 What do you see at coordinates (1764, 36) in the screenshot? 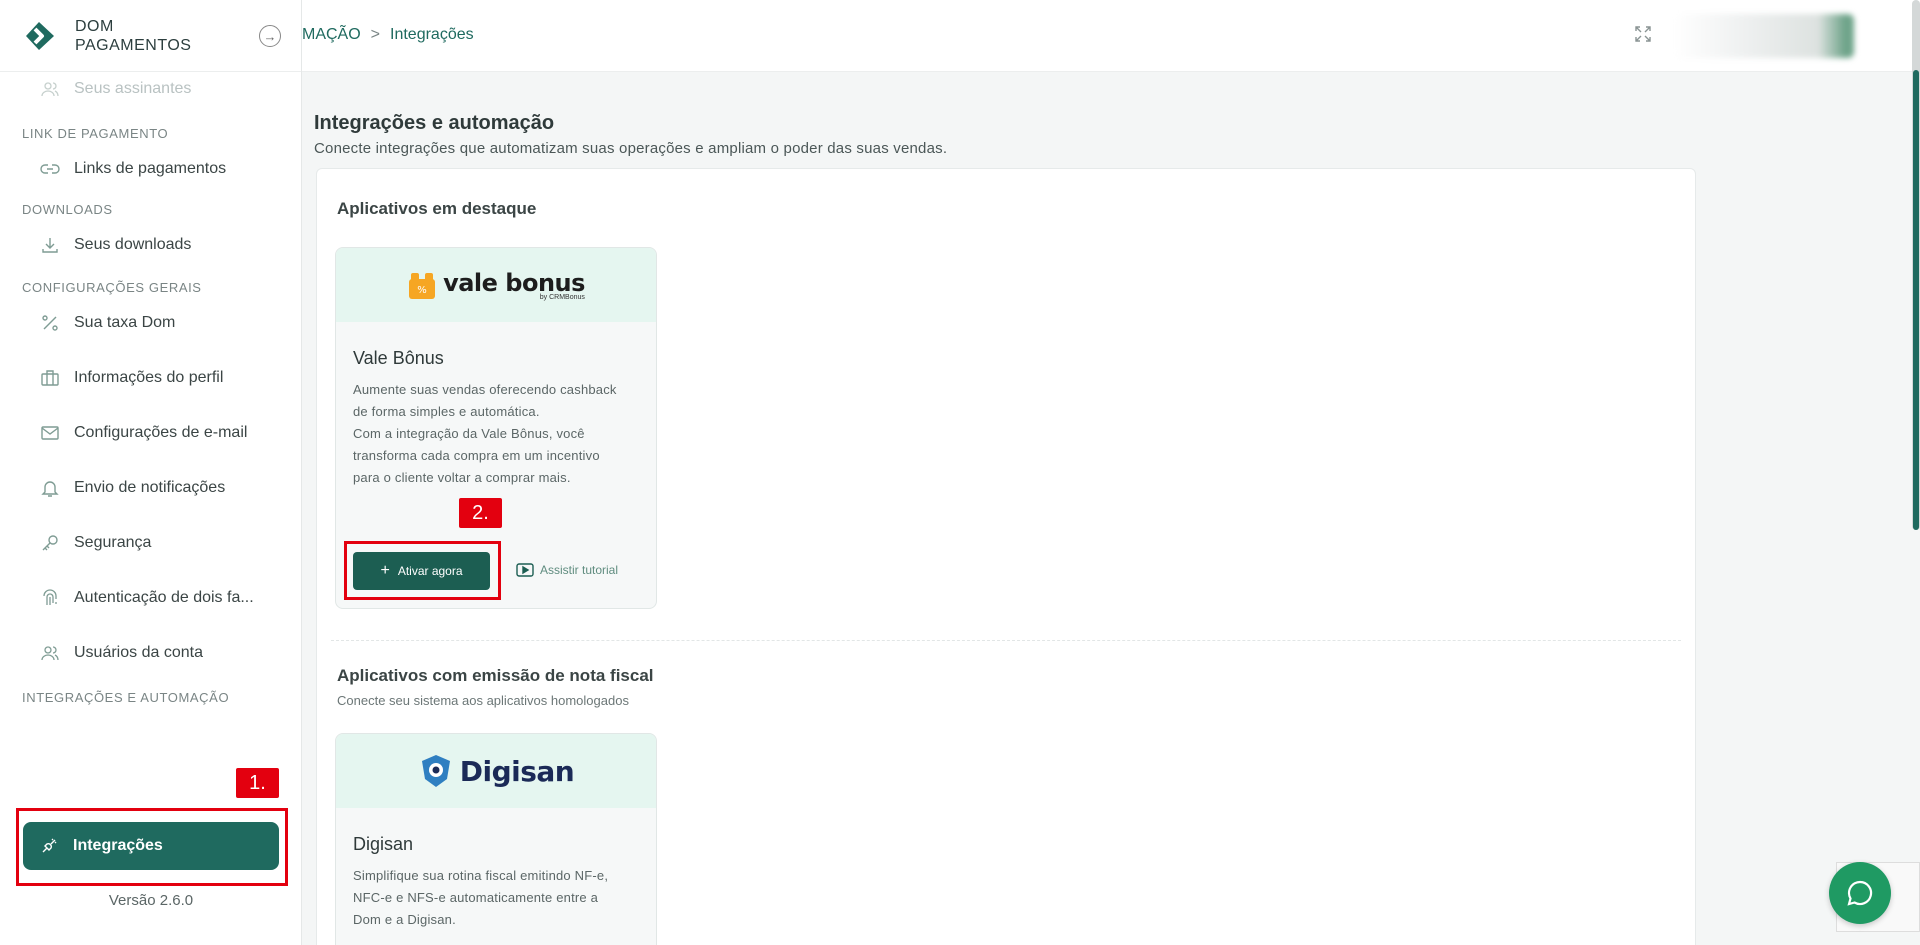
I see `user-menu-avatar` at bounding box center [1764, 36].